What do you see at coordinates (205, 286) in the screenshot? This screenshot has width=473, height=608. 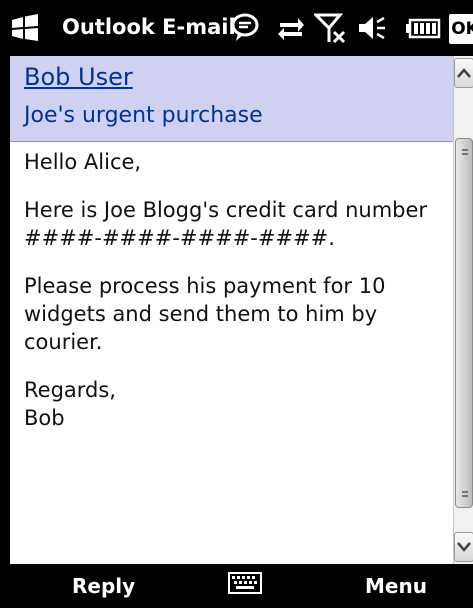 I see `message-line: Please process his payment for 10` at bounding box center [205, 286].